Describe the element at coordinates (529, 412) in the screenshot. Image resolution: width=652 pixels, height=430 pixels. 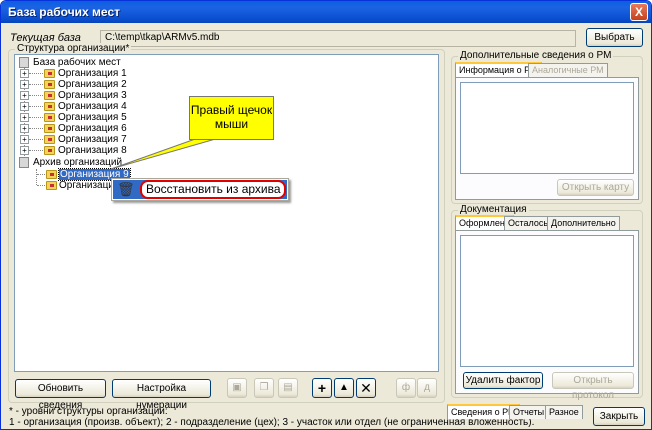
I see `tab-reports: Отчеты` at that location.